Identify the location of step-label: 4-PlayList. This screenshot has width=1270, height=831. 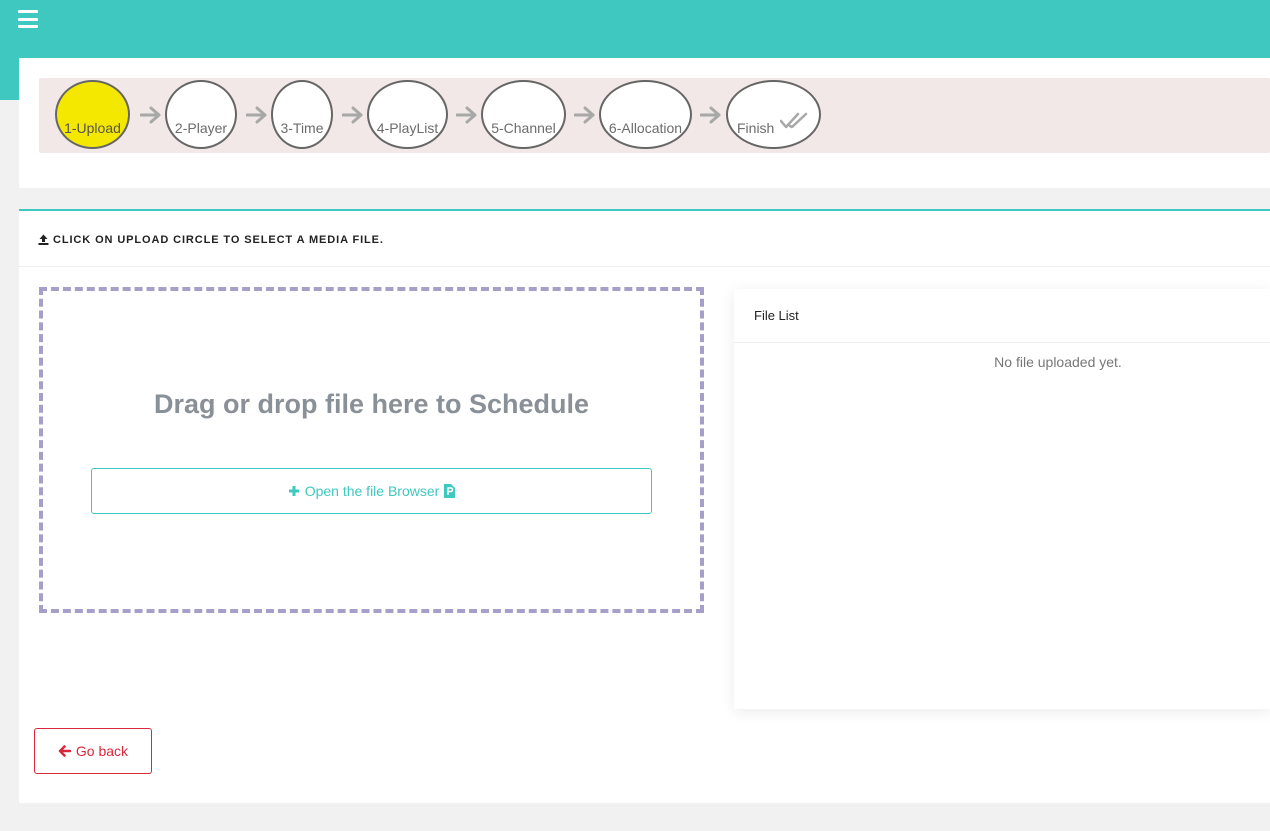
(407, 128).